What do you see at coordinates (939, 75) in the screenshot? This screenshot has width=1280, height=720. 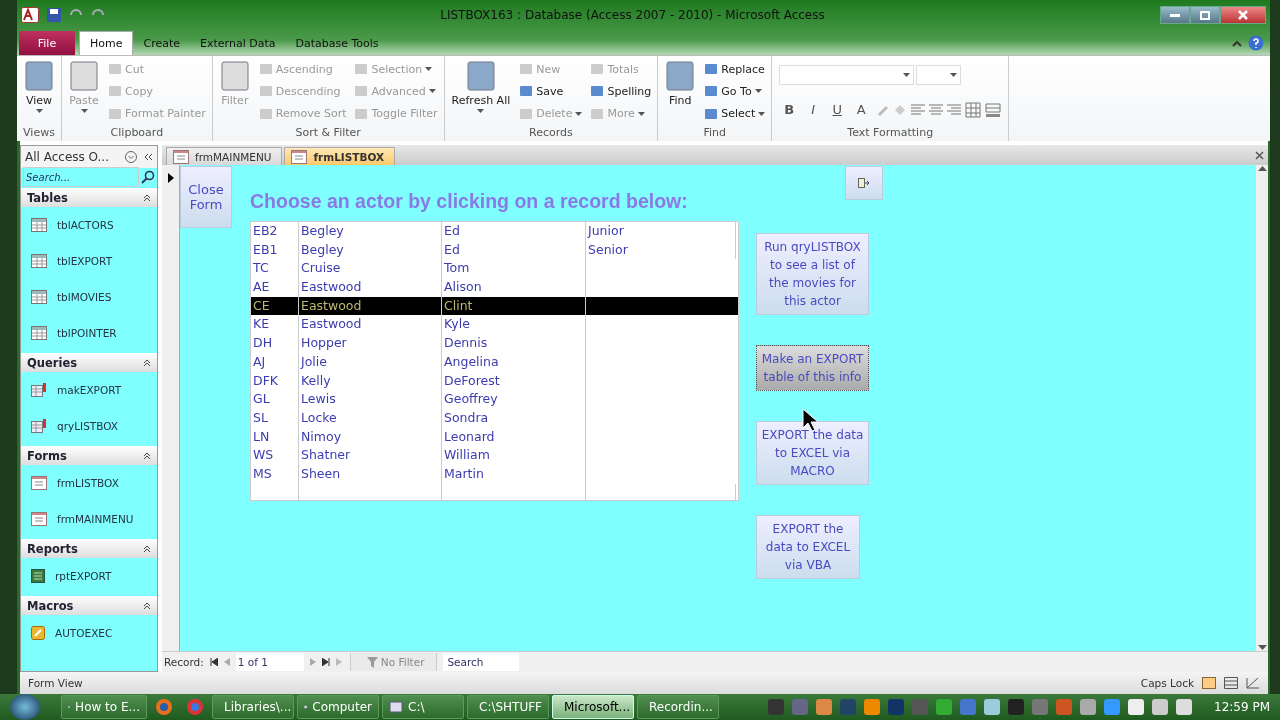 I see `font-size-dropdown` at bounding box center [939, 75].